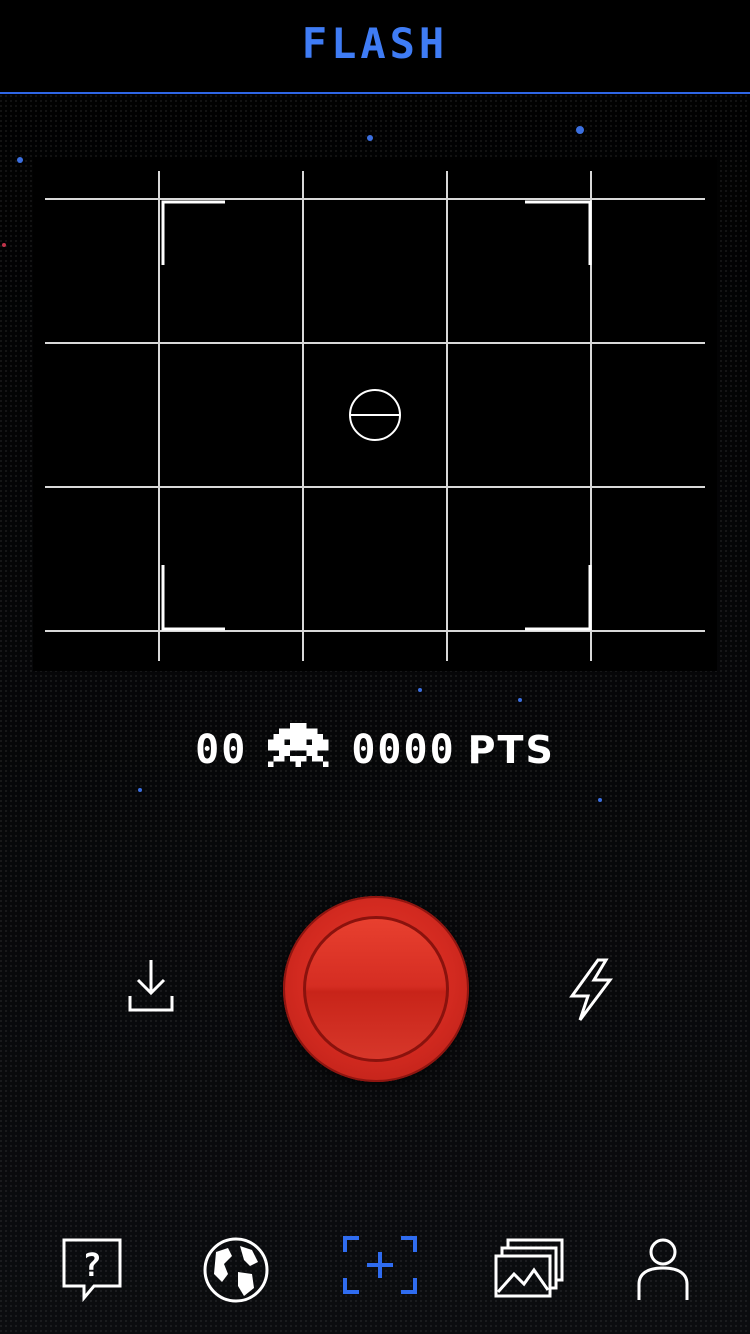  I want to click on corner-bracket-bottom-left, so click(193, 598).